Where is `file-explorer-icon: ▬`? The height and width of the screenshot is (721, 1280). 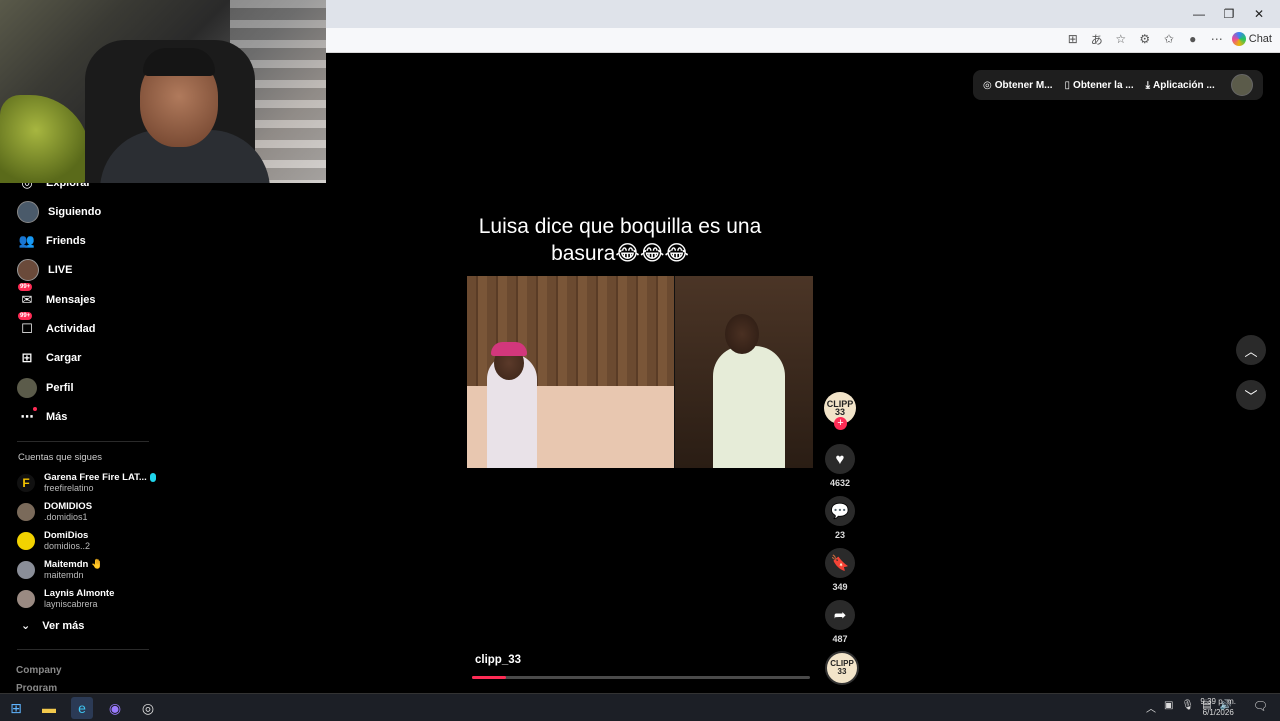 file-explorer-icon: ▬ is located at coordinates (49, 708).